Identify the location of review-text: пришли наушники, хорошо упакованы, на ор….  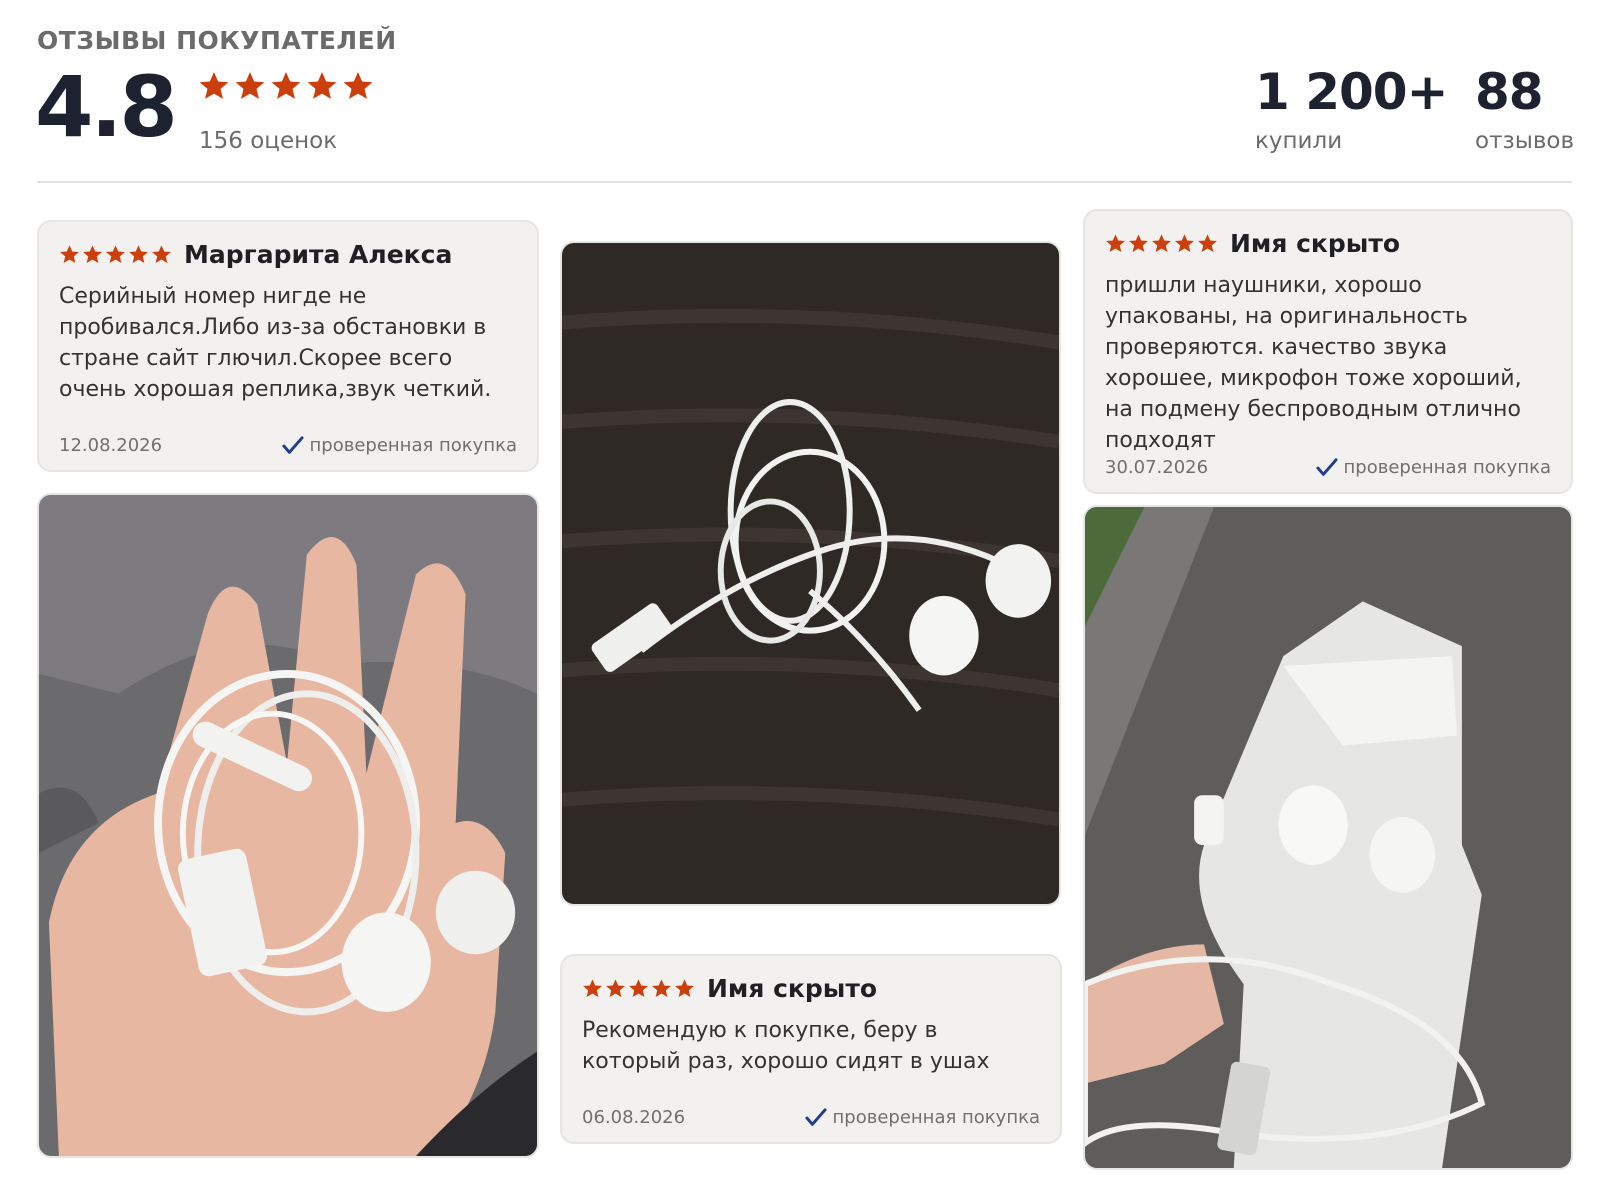
(1313, 363).